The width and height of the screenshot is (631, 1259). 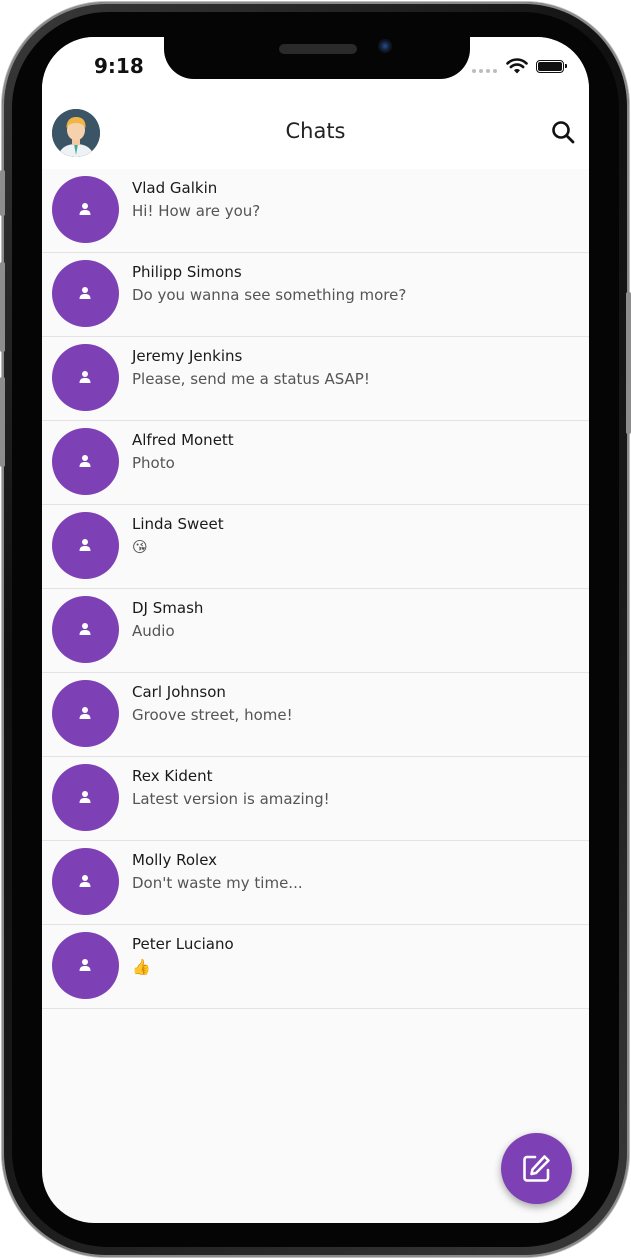 I want to click on chat-message: 😘, so click(x=140, y=547).